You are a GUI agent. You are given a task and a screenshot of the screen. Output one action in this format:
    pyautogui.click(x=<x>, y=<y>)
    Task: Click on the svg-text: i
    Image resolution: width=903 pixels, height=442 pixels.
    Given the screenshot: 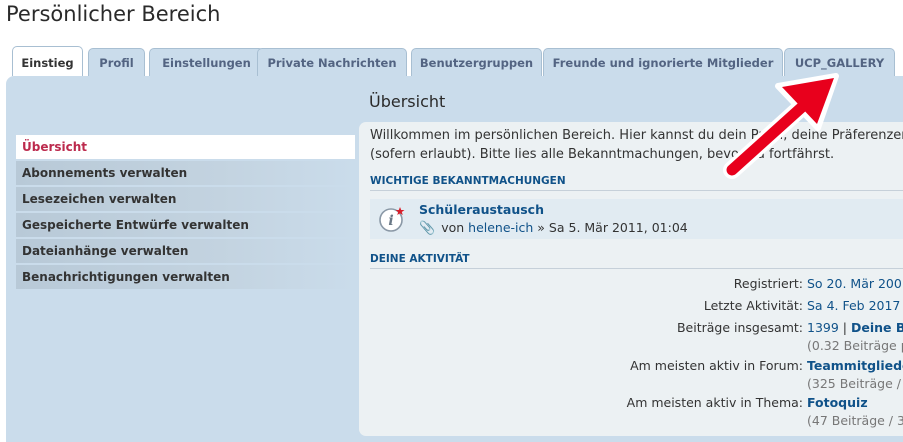 What is the action you would take?
    pyautogui.click(x=390, y=221)
    